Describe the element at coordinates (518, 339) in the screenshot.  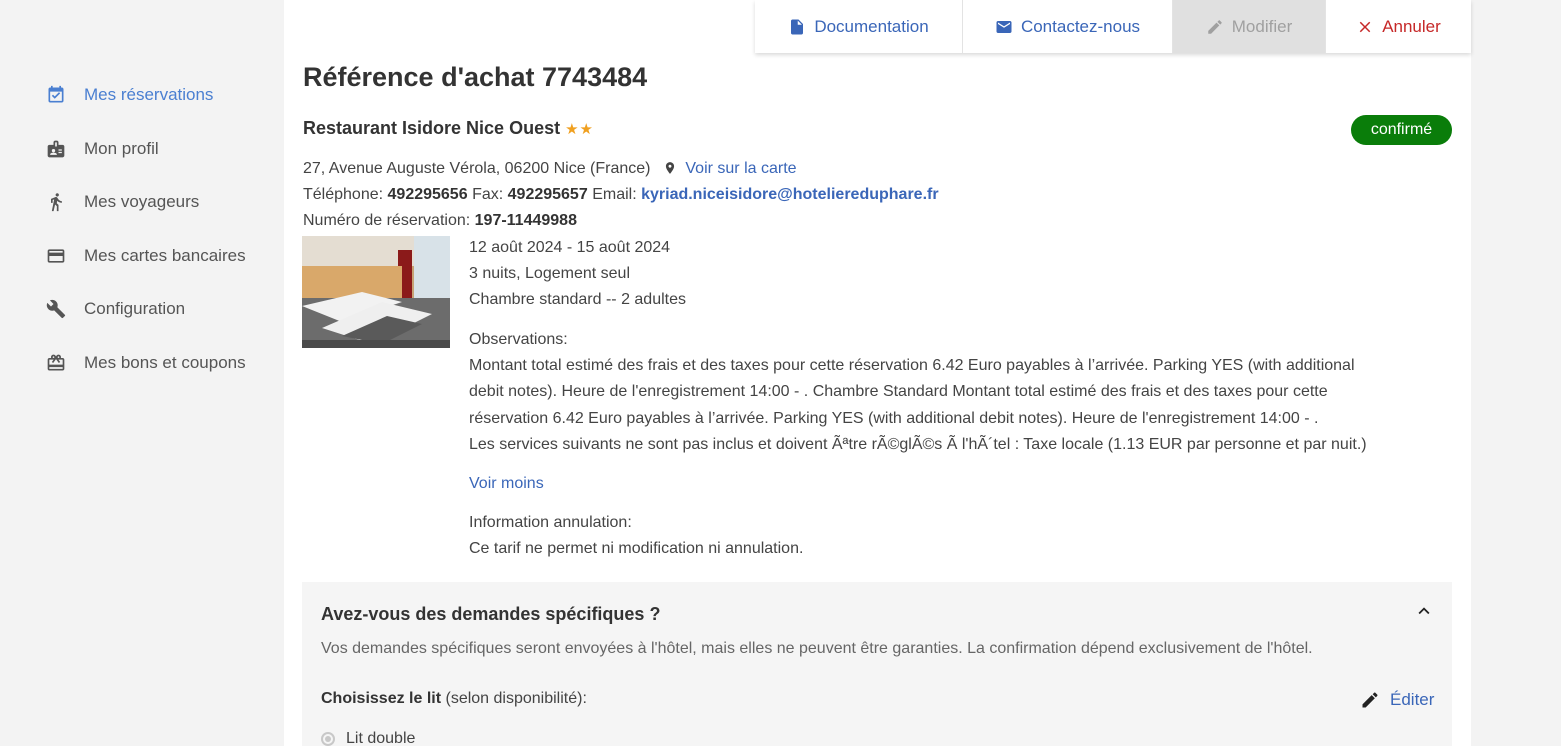
I see `observations-title: Observations:` at that location.